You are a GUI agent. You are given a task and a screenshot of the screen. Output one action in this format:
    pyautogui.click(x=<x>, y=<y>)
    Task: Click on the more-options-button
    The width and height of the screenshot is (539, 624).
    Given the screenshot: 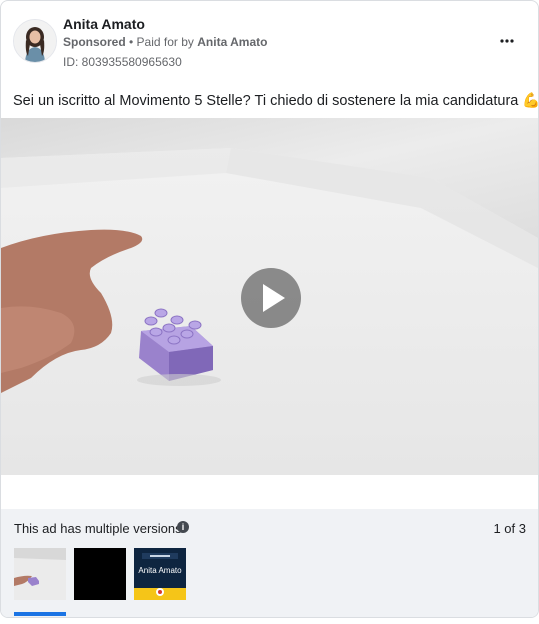 What is the action you would take?
    pyautogui.click(x=507, y=41)
    